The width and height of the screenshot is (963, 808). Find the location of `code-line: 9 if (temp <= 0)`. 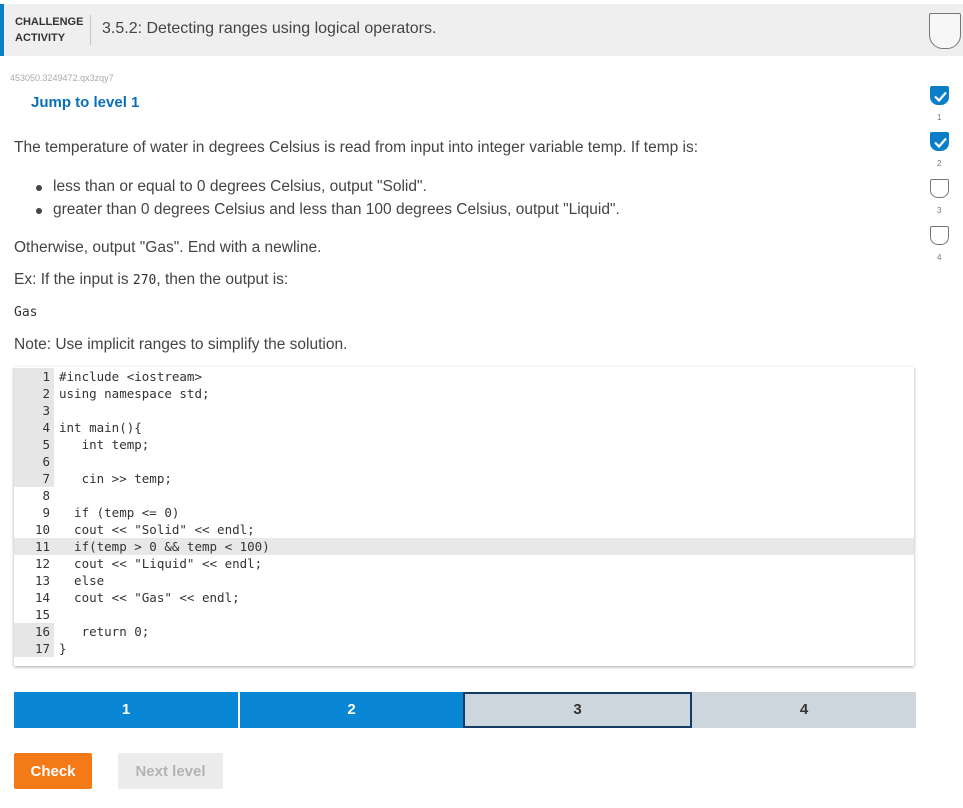

code-line: 9 if (temp <= 0) is located at coordinates (464, 512).